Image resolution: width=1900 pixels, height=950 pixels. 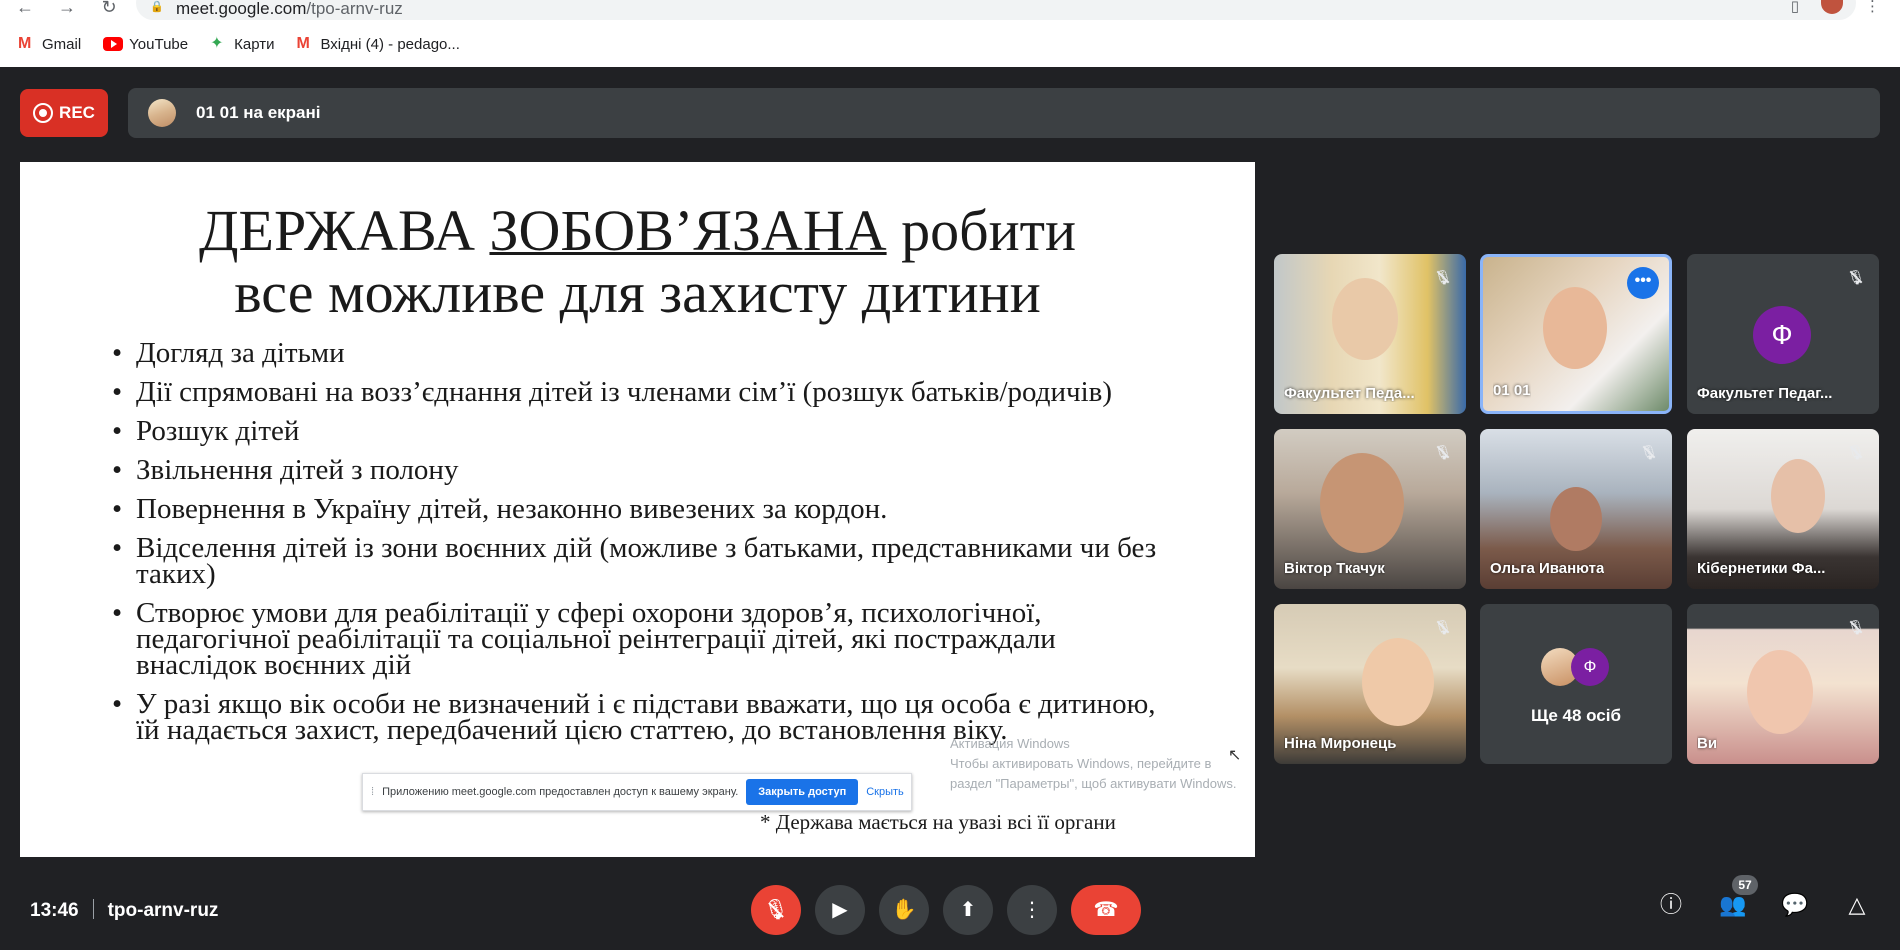 I want to click on bookmark-youtube: YouTube, so click(x=145, y=44).